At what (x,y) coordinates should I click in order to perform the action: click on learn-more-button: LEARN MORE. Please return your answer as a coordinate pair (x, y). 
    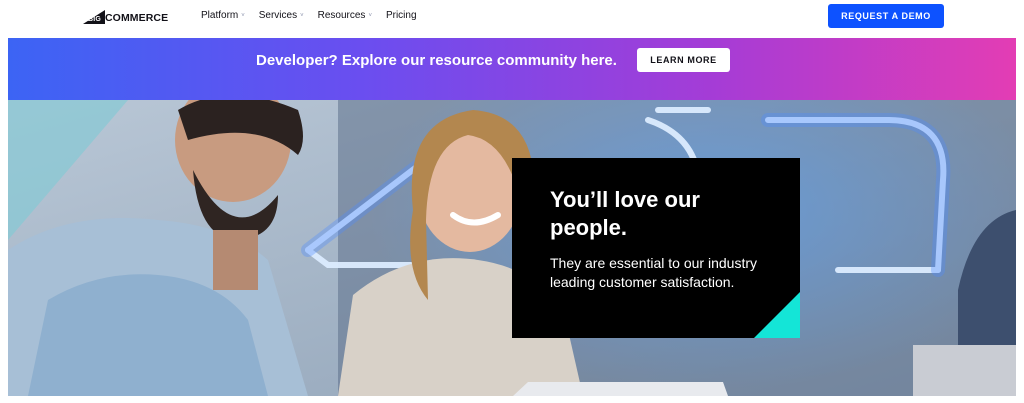
    Looking at the image, I should click on (683, 60).